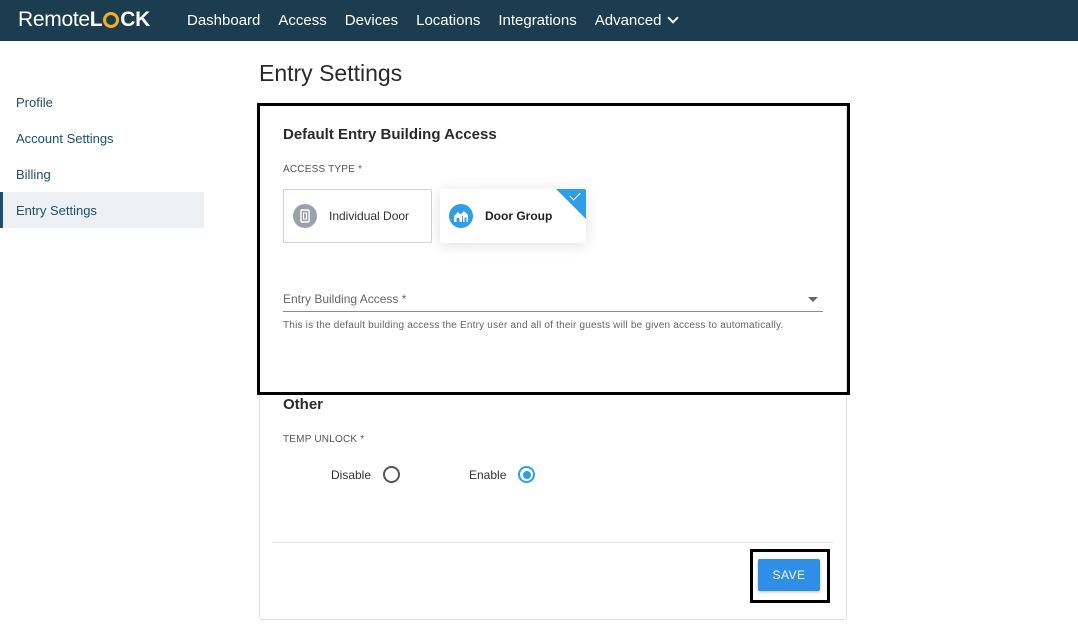 Image resolution: width=1078 pixels, height=632 pixels. I want to click on nav-locations: Locations, so click(448, 20).